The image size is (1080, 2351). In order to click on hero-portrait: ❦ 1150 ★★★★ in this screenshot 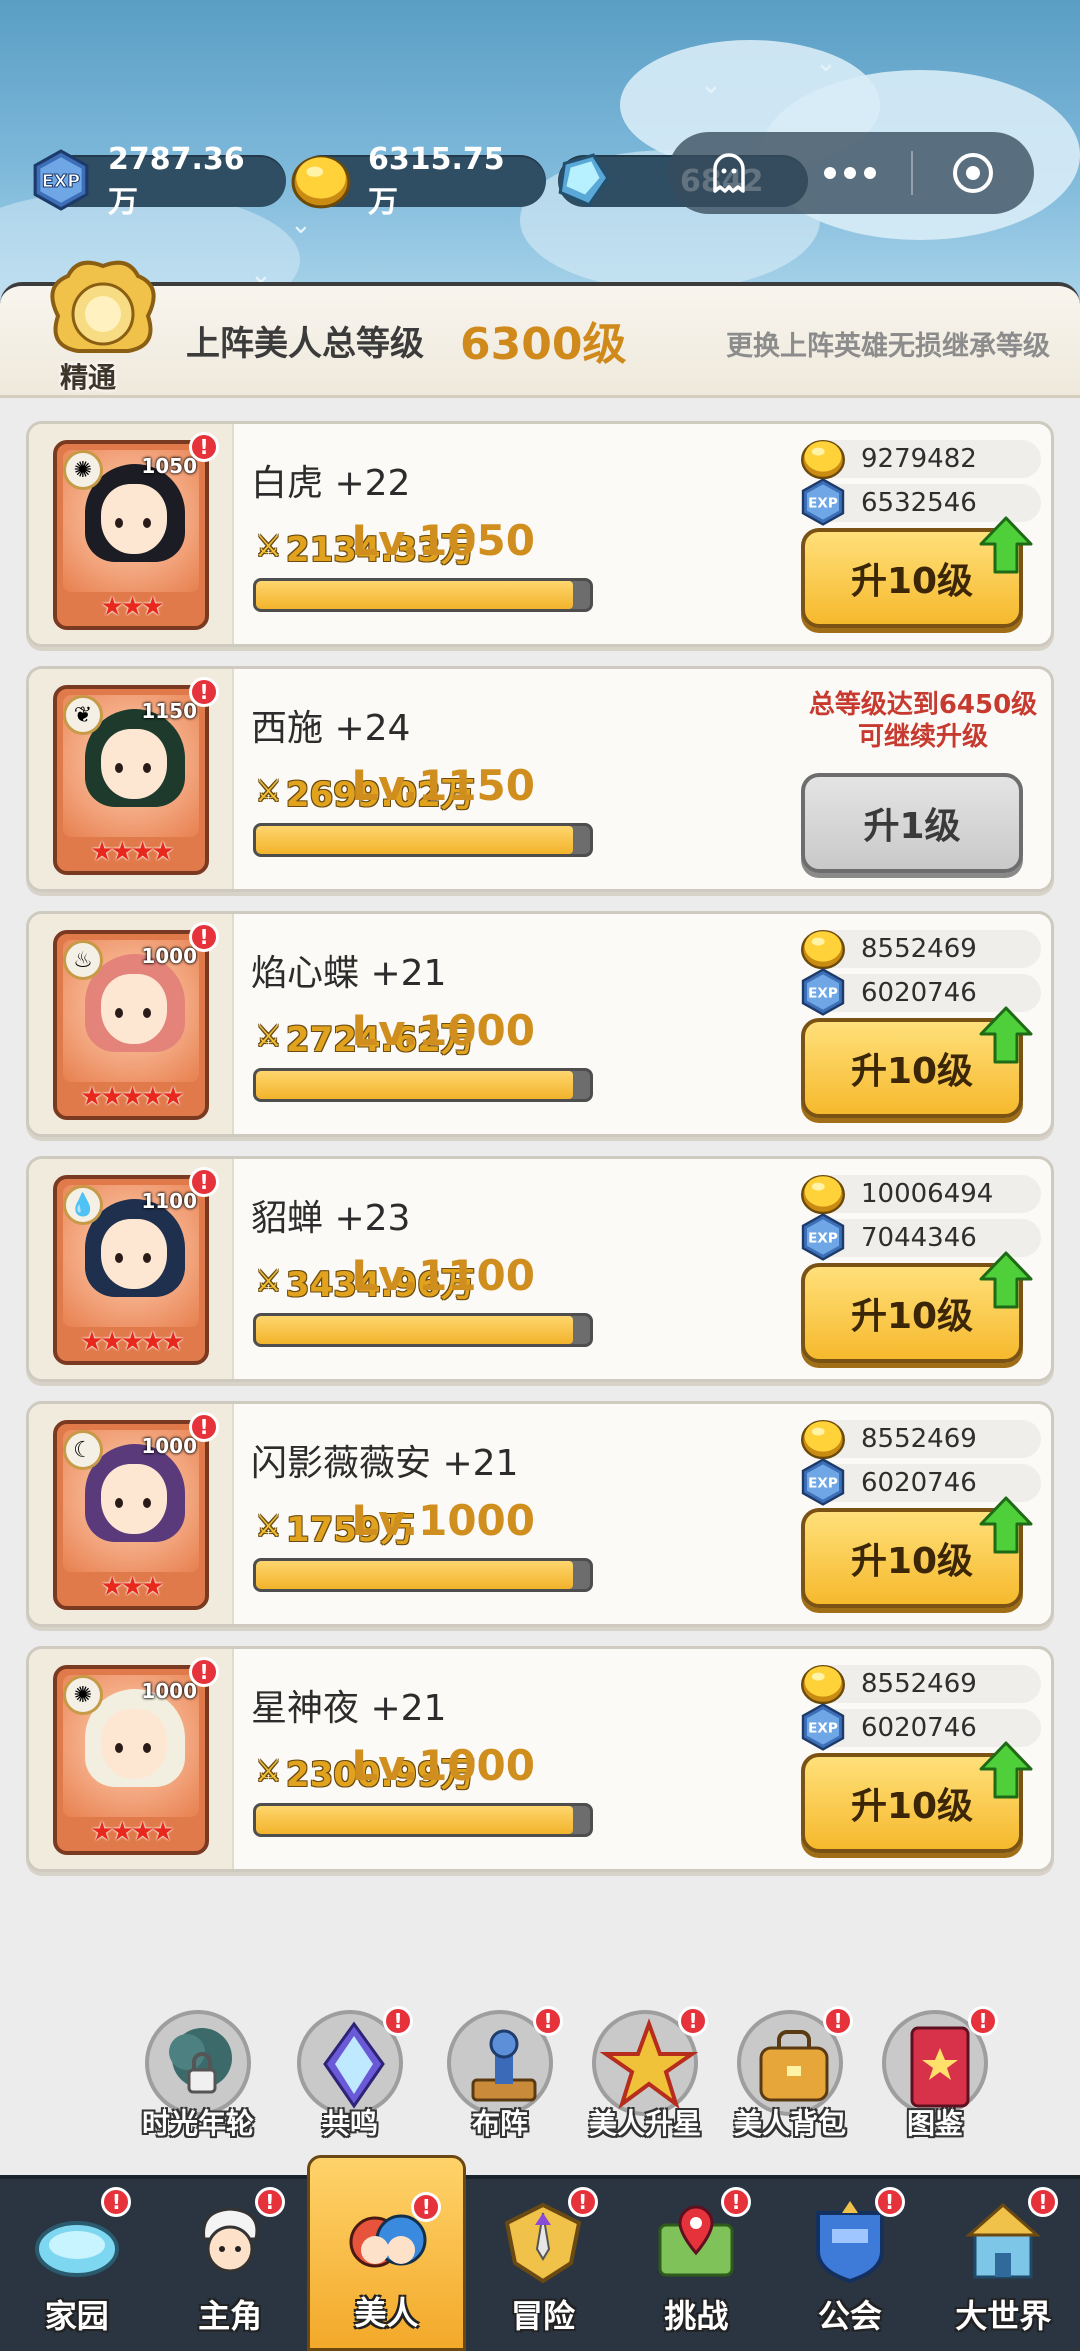, I will do `click(131, 780)`.